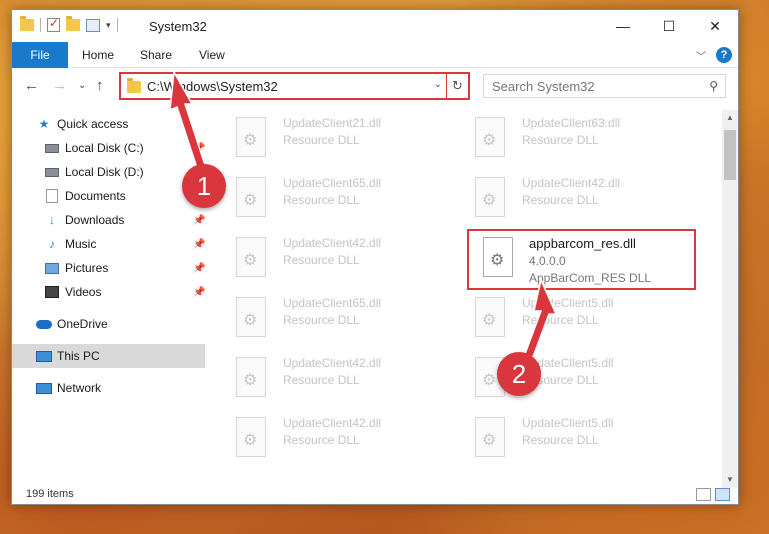  What do you see at coordinates (294, 86) in the screenshot?
I see `address-bar: C:\Windows\System32 ⌄ ↻` at bounding box center [294, 86].